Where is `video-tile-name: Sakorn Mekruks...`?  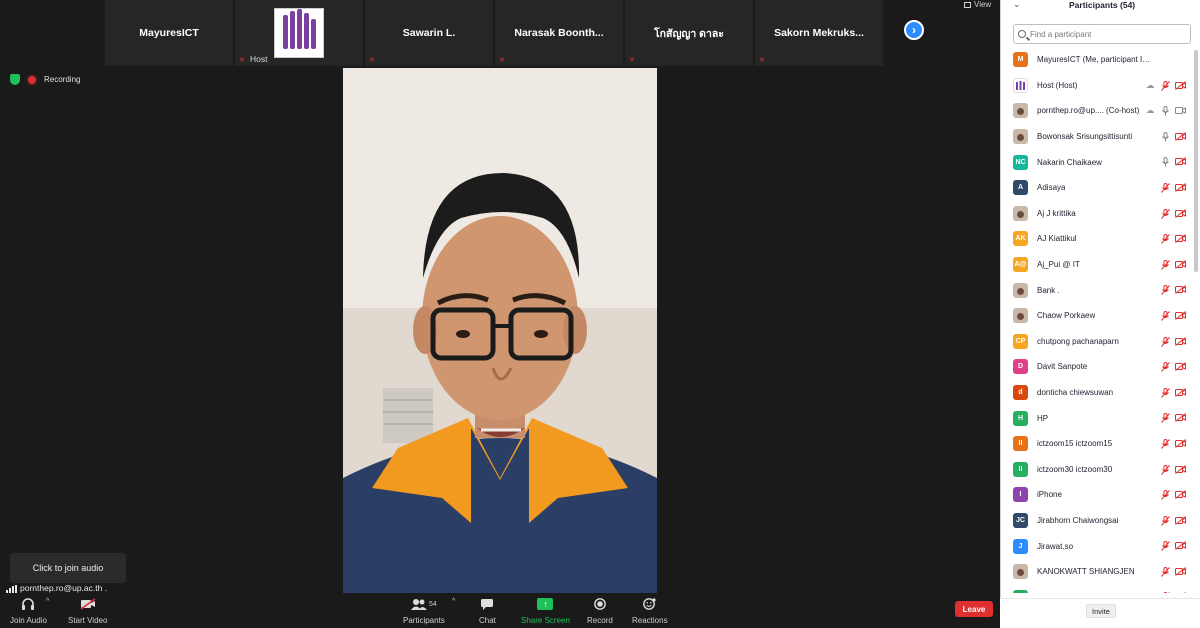
video-tile-name: Sakorn Mekruks... is located at coordinates (819, 33).